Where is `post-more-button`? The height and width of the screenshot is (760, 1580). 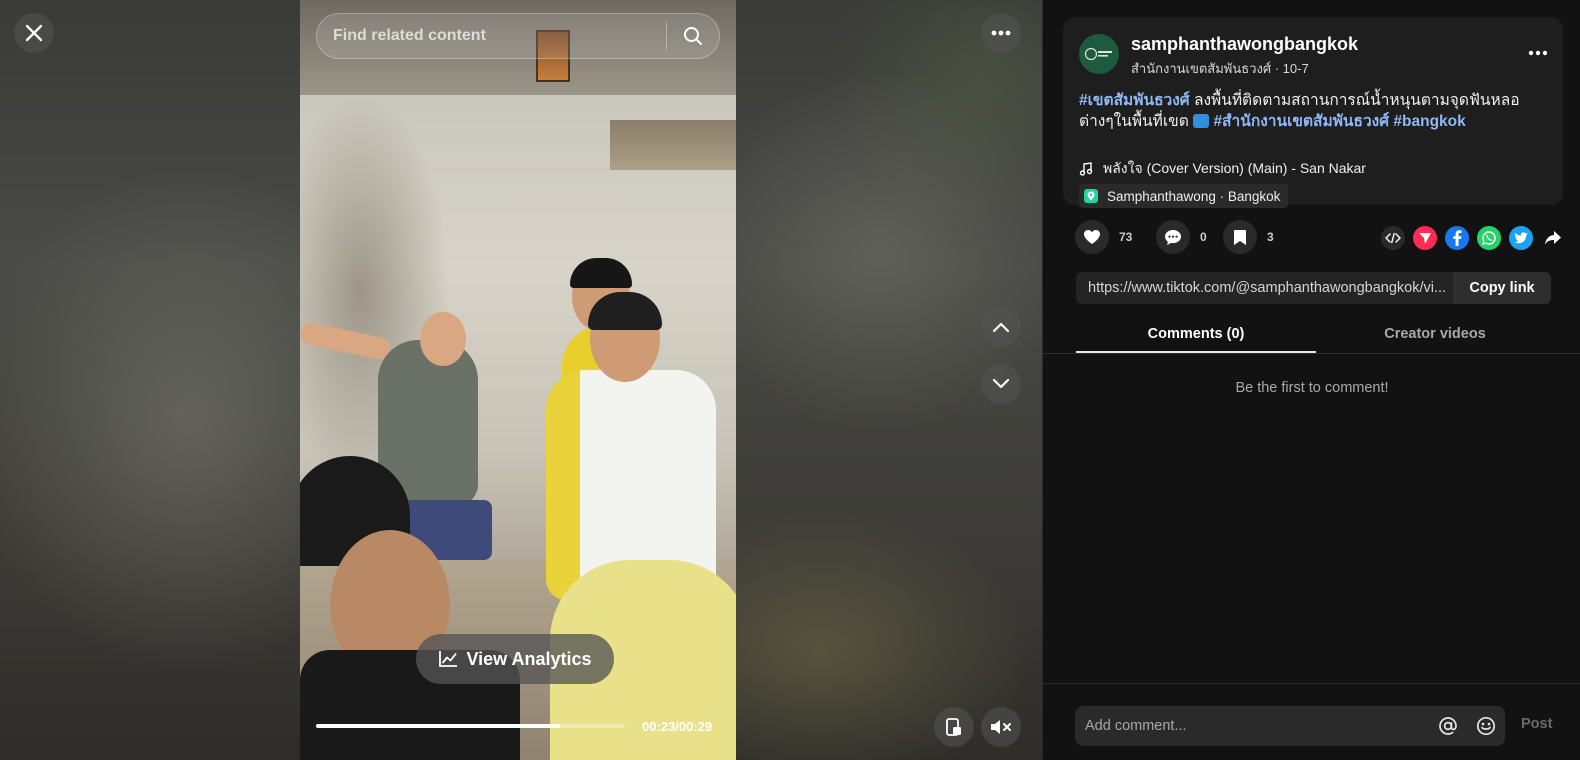
post-more-button is located at coordinates (1538, 53).